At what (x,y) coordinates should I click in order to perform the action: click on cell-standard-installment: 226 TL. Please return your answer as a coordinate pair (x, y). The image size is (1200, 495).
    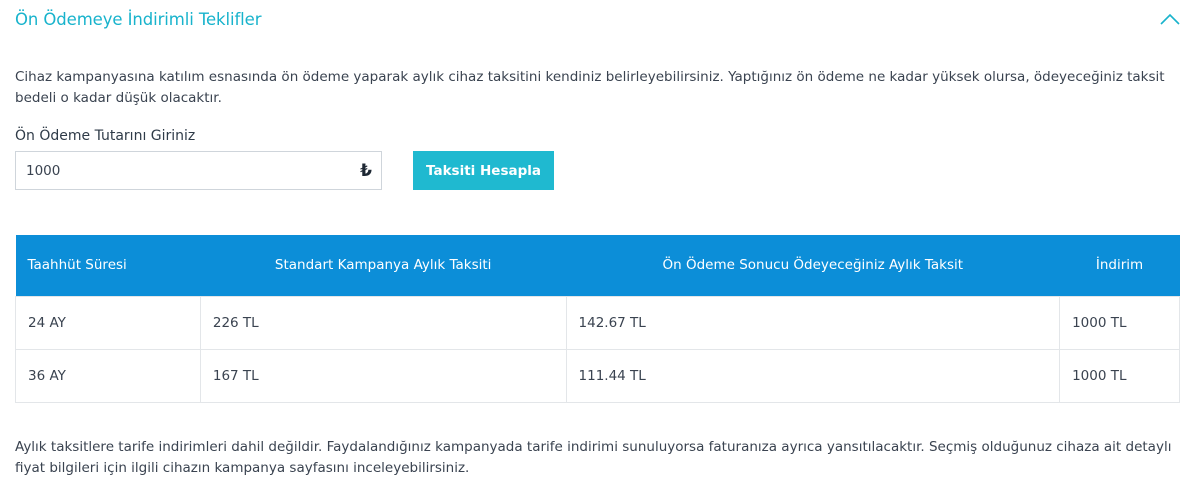
    Looking at the image, I should click on (383, 322).